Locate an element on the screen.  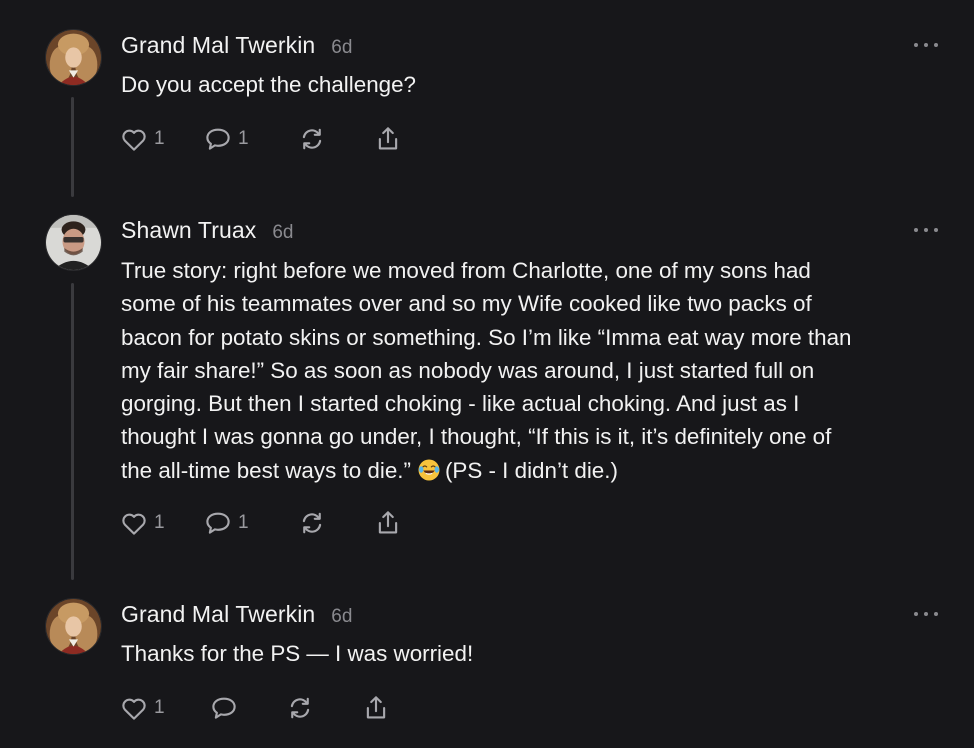
comment-button is located at coordinates (224, 708).